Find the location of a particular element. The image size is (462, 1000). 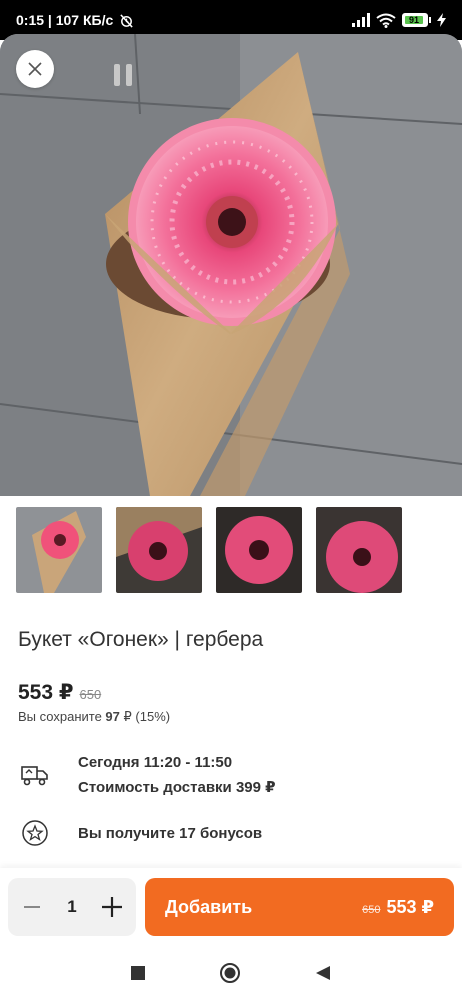

add-price: 553 ₽ is located at coordinates (410, 906).